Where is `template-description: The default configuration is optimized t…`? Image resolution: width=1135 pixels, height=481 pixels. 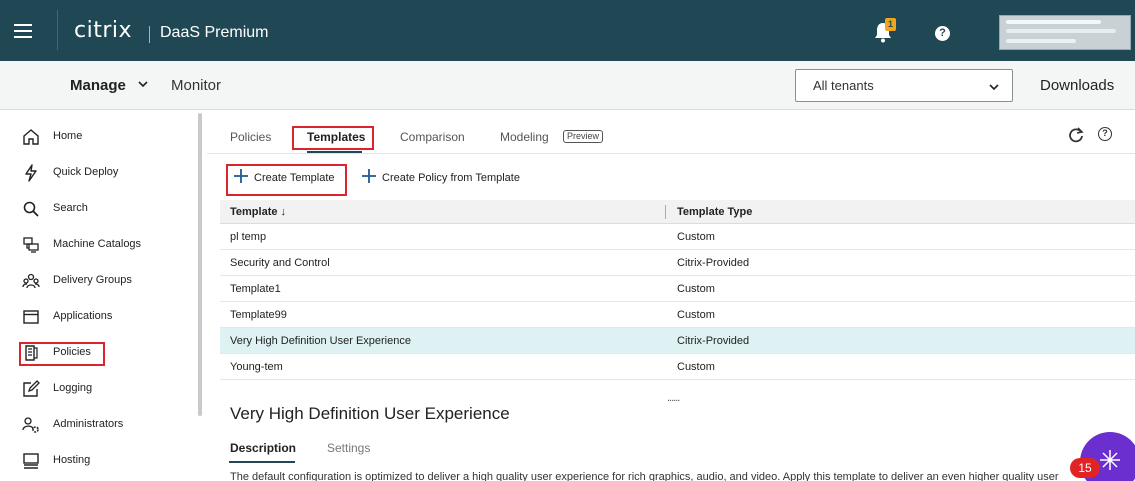 template-description: The default configuration is optimized t… is located at coordinates (644, 476).